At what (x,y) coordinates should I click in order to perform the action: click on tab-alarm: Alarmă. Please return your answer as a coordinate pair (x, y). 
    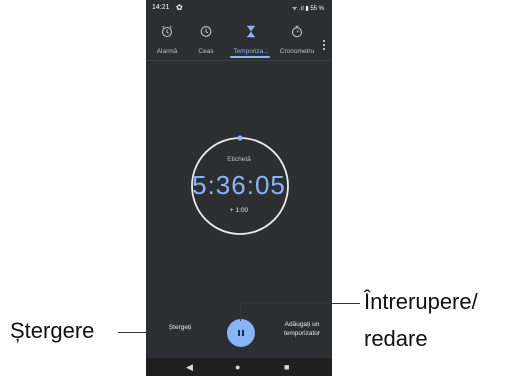
    Looking at the image, I should click on (167, 38).